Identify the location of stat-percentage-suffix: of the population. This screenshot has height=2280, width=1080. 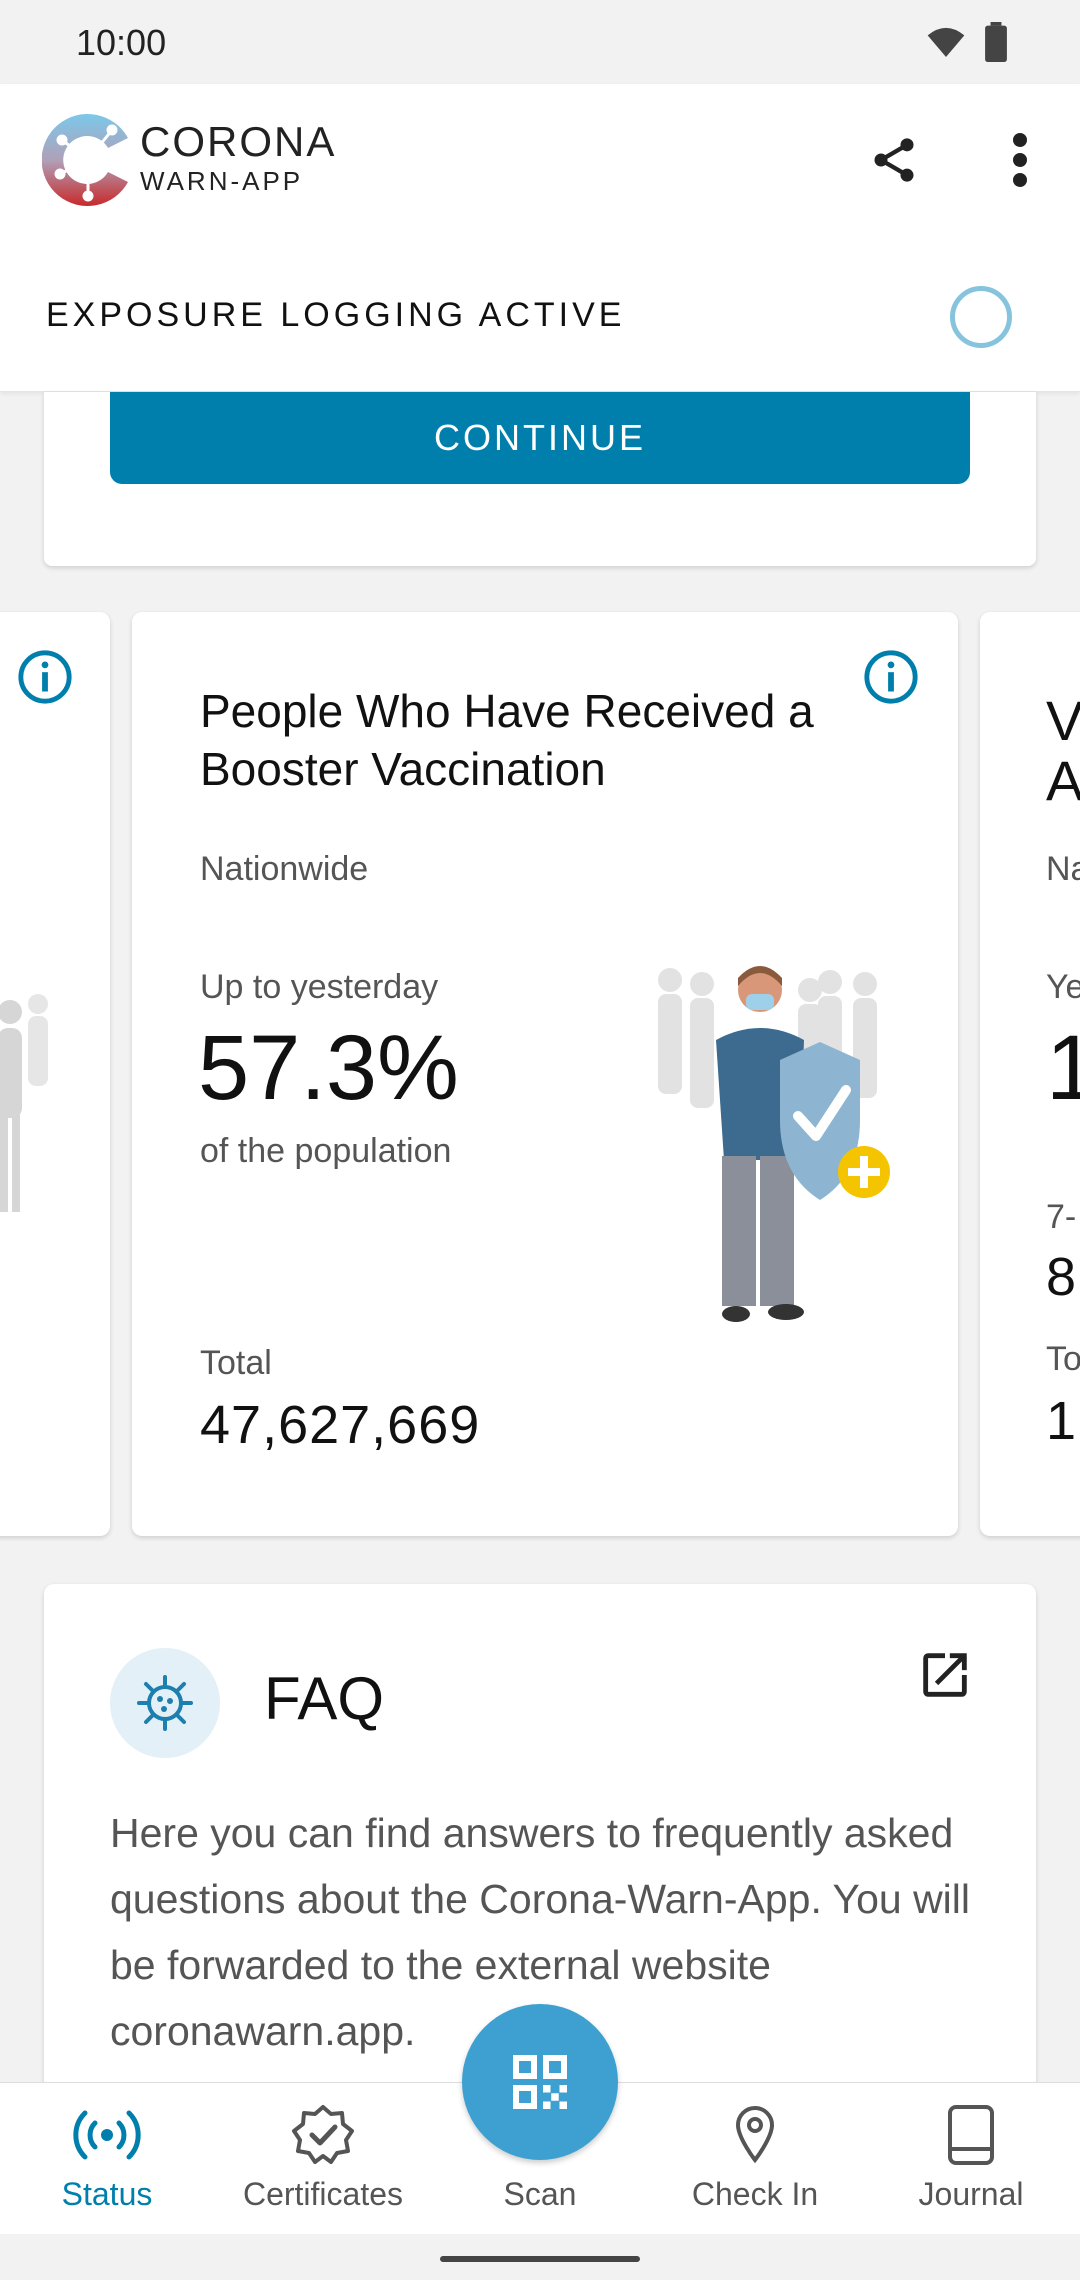
(326, 1151).